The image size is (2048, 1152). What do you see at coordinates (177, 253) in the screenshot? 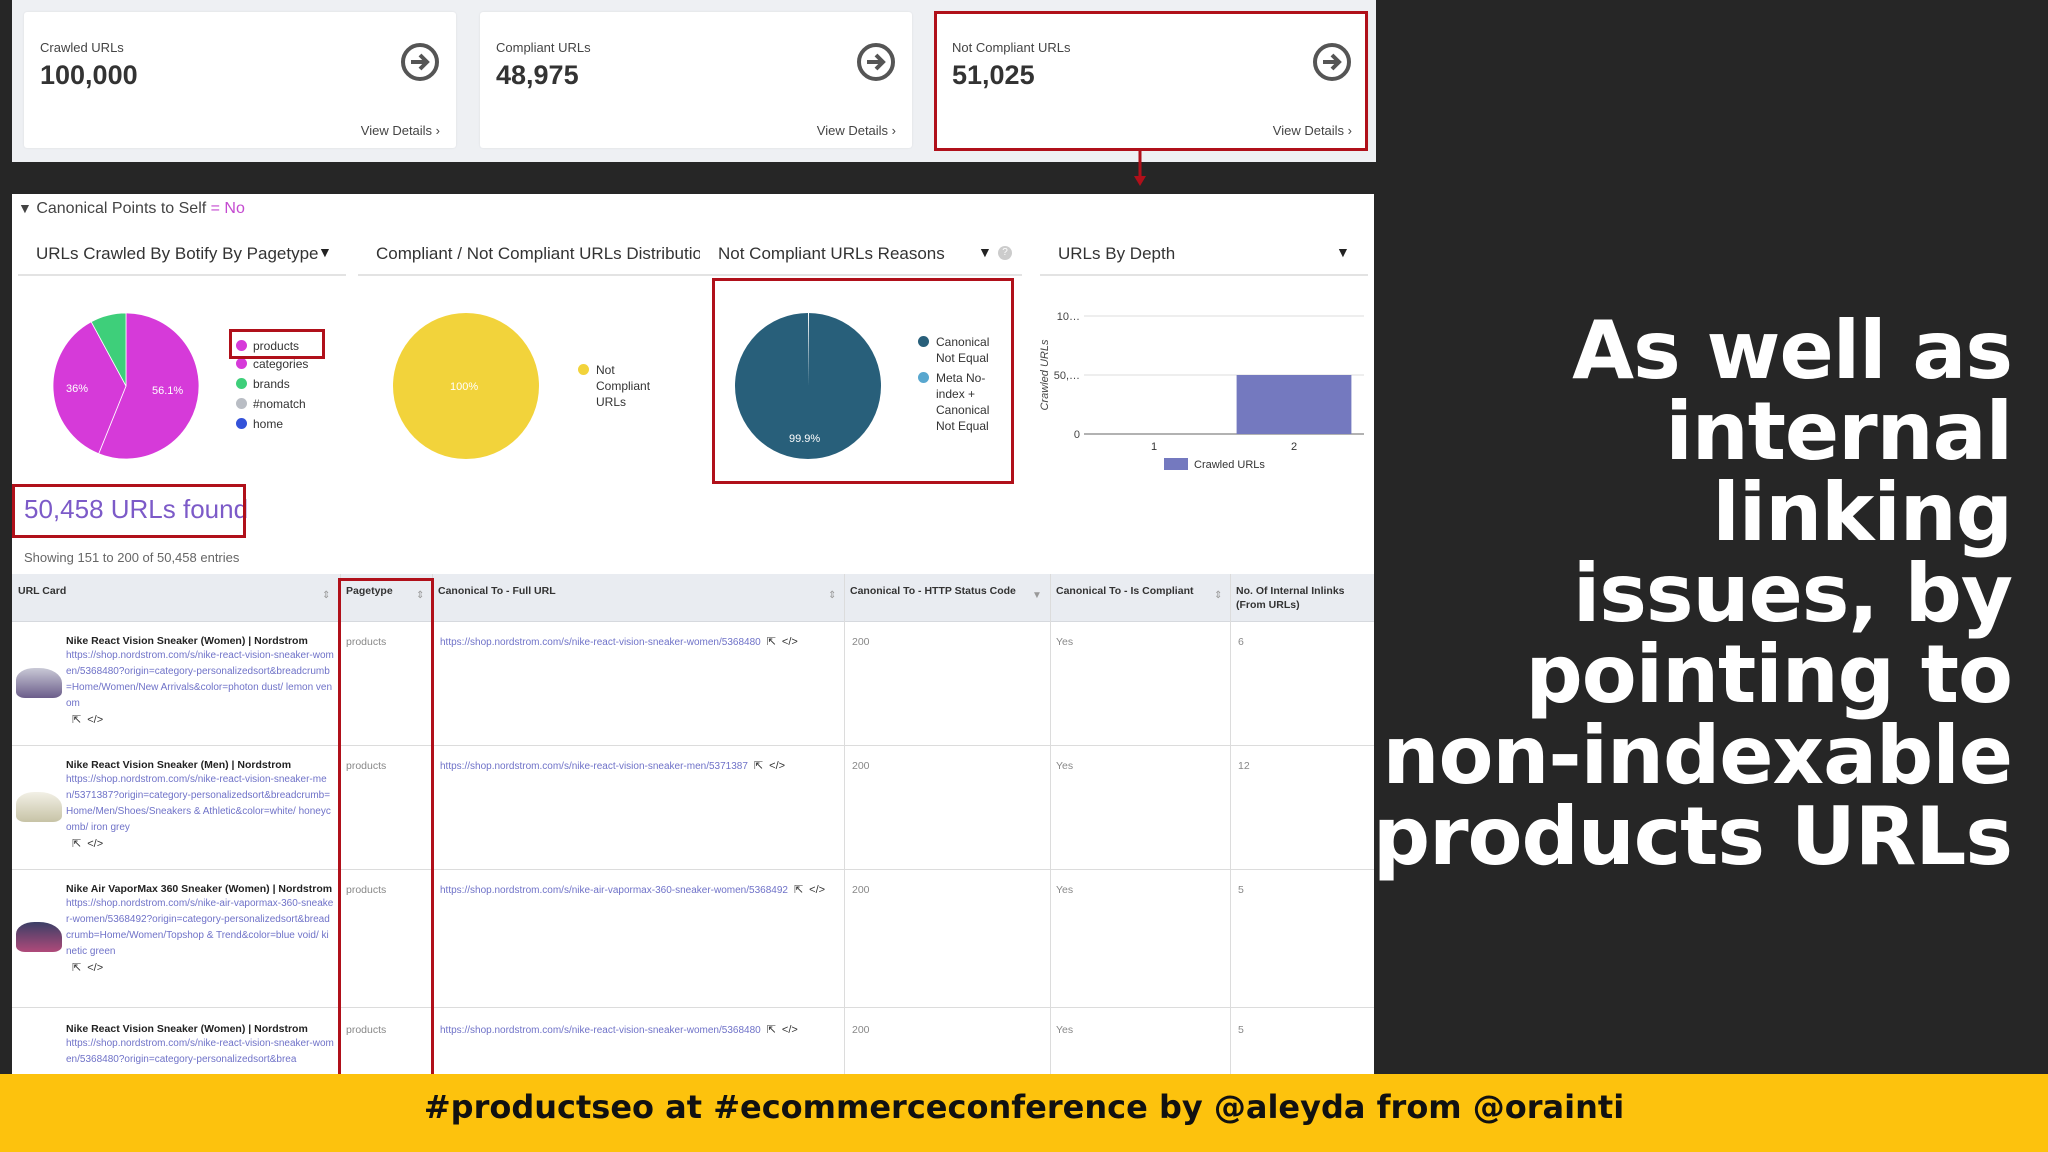
I see `tab-label: URLs Crawled By Botify By Pagetype` at bounding box center [177, 253].